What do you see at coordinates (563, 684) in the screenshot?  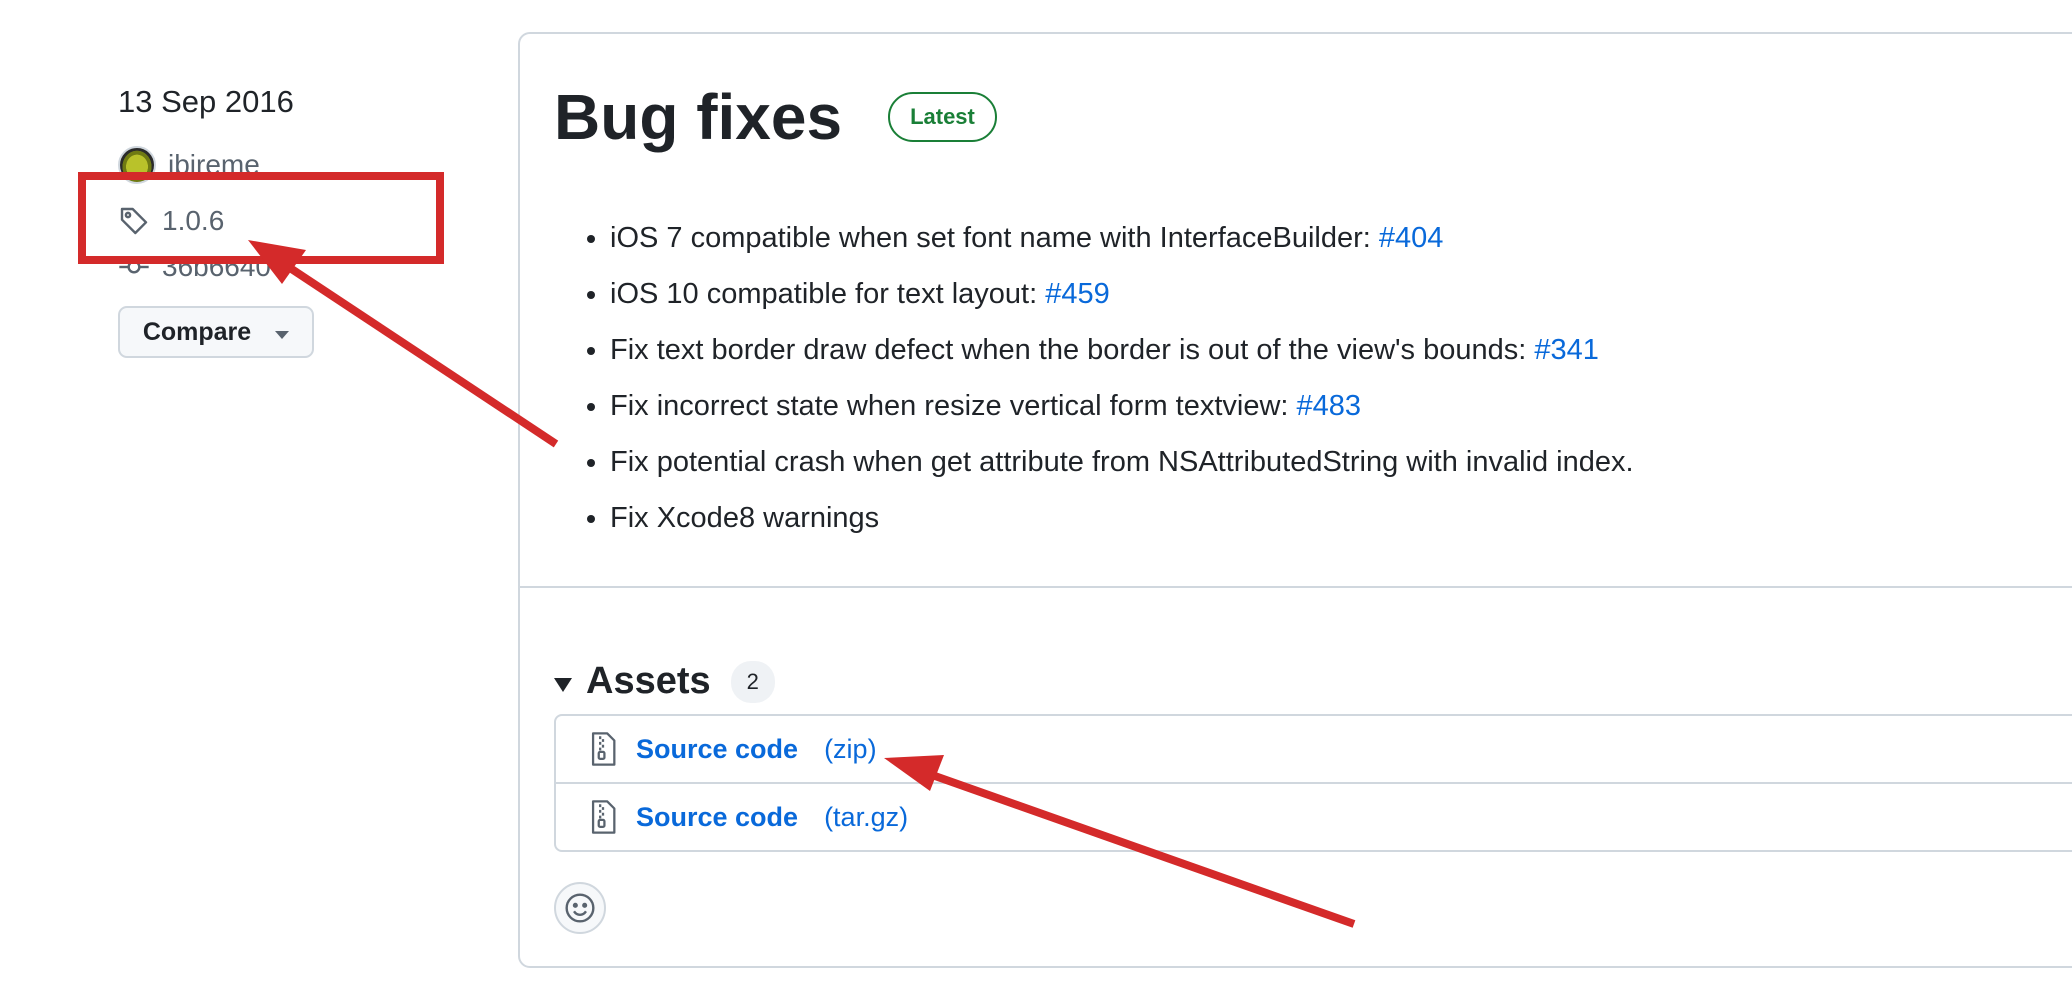 I see `disclosure-triangle-icon` at bounding box center [563, 684].